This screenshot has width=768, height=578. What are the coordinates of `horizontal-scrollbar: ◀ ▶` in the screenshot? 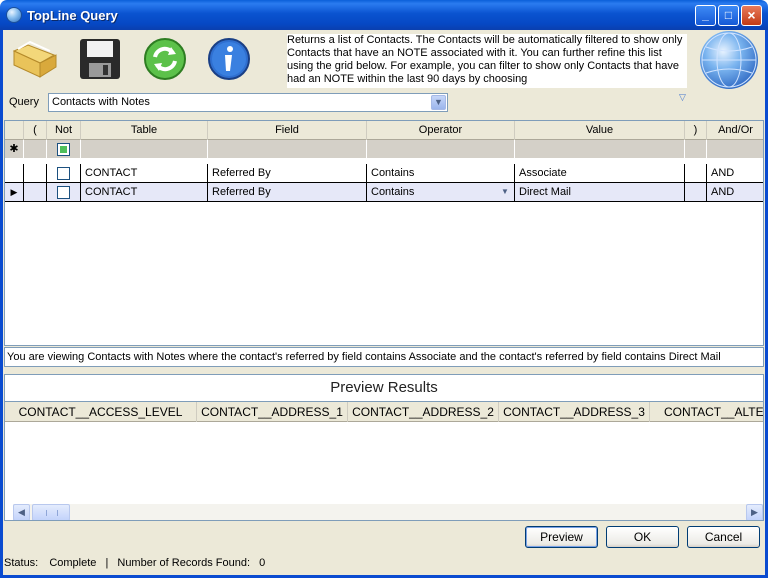 It's located at (388, 512).